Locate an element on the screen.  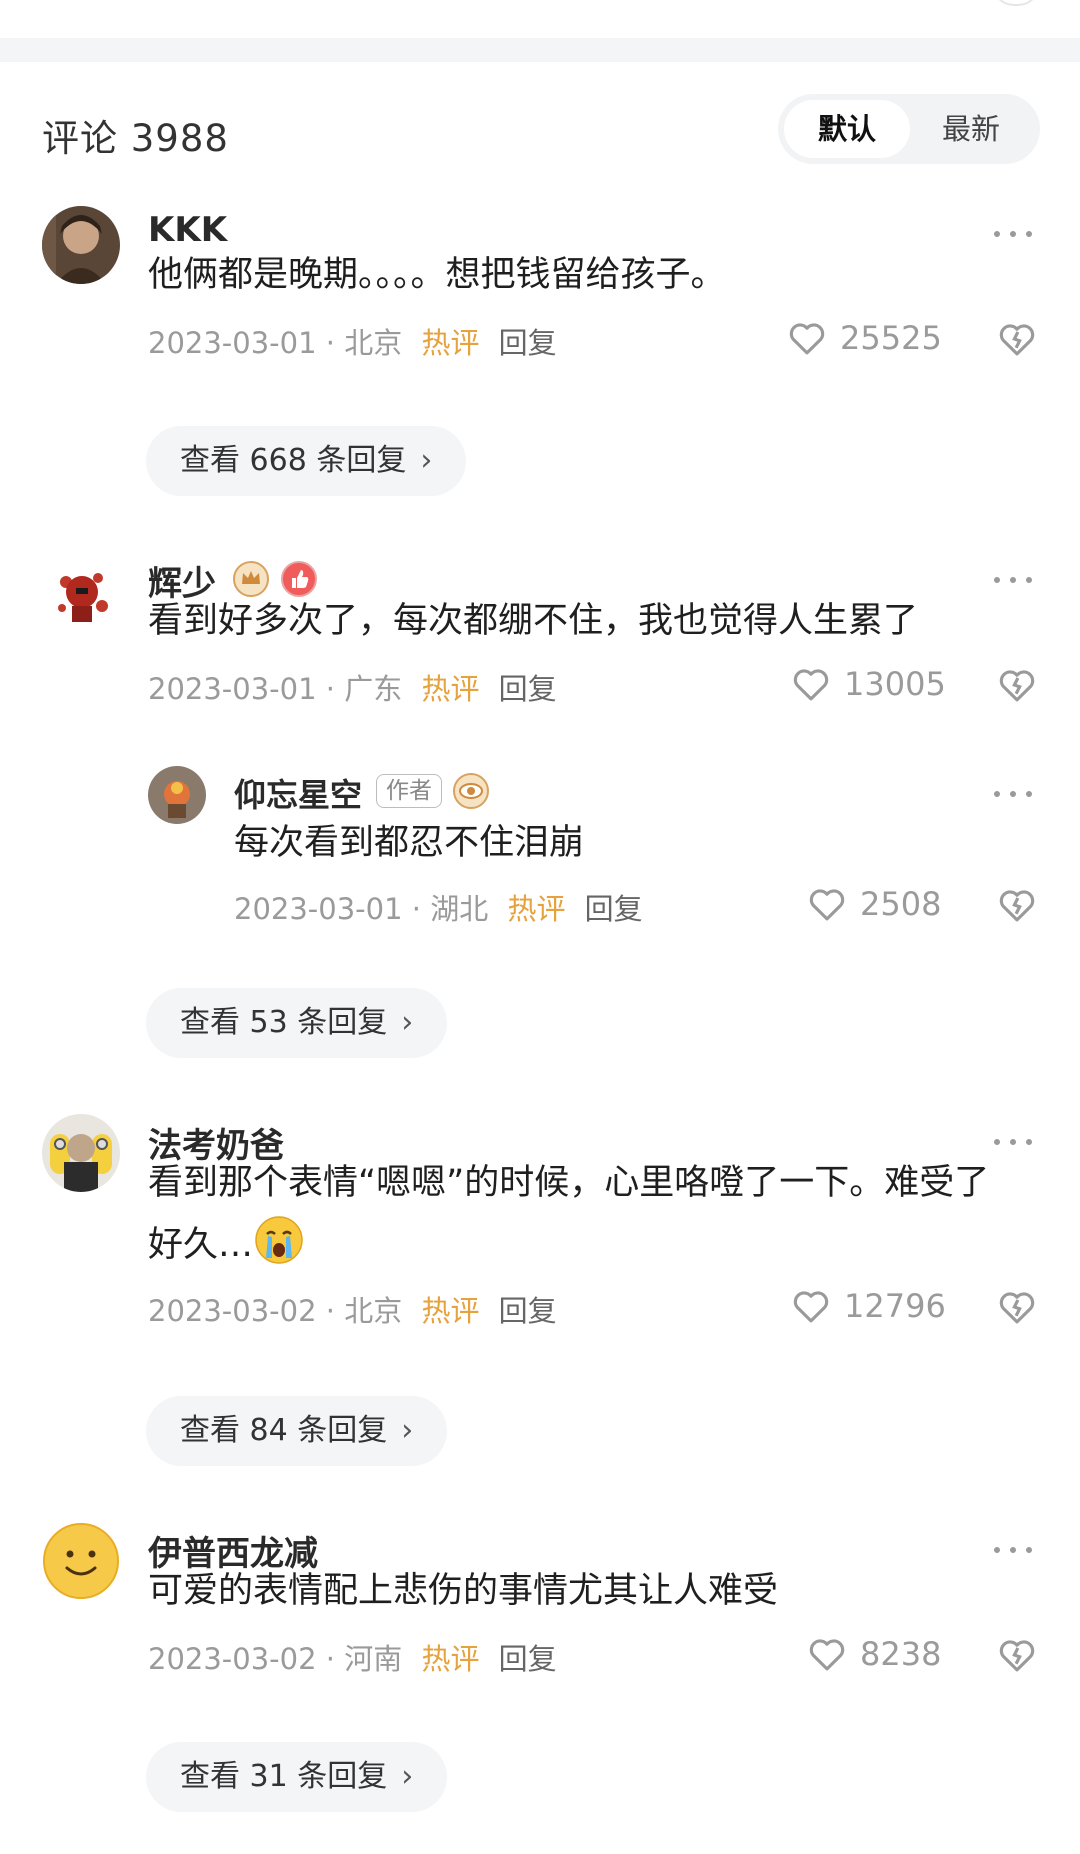
comment-count: 评论 3988 is located at coordinates (135, 138).